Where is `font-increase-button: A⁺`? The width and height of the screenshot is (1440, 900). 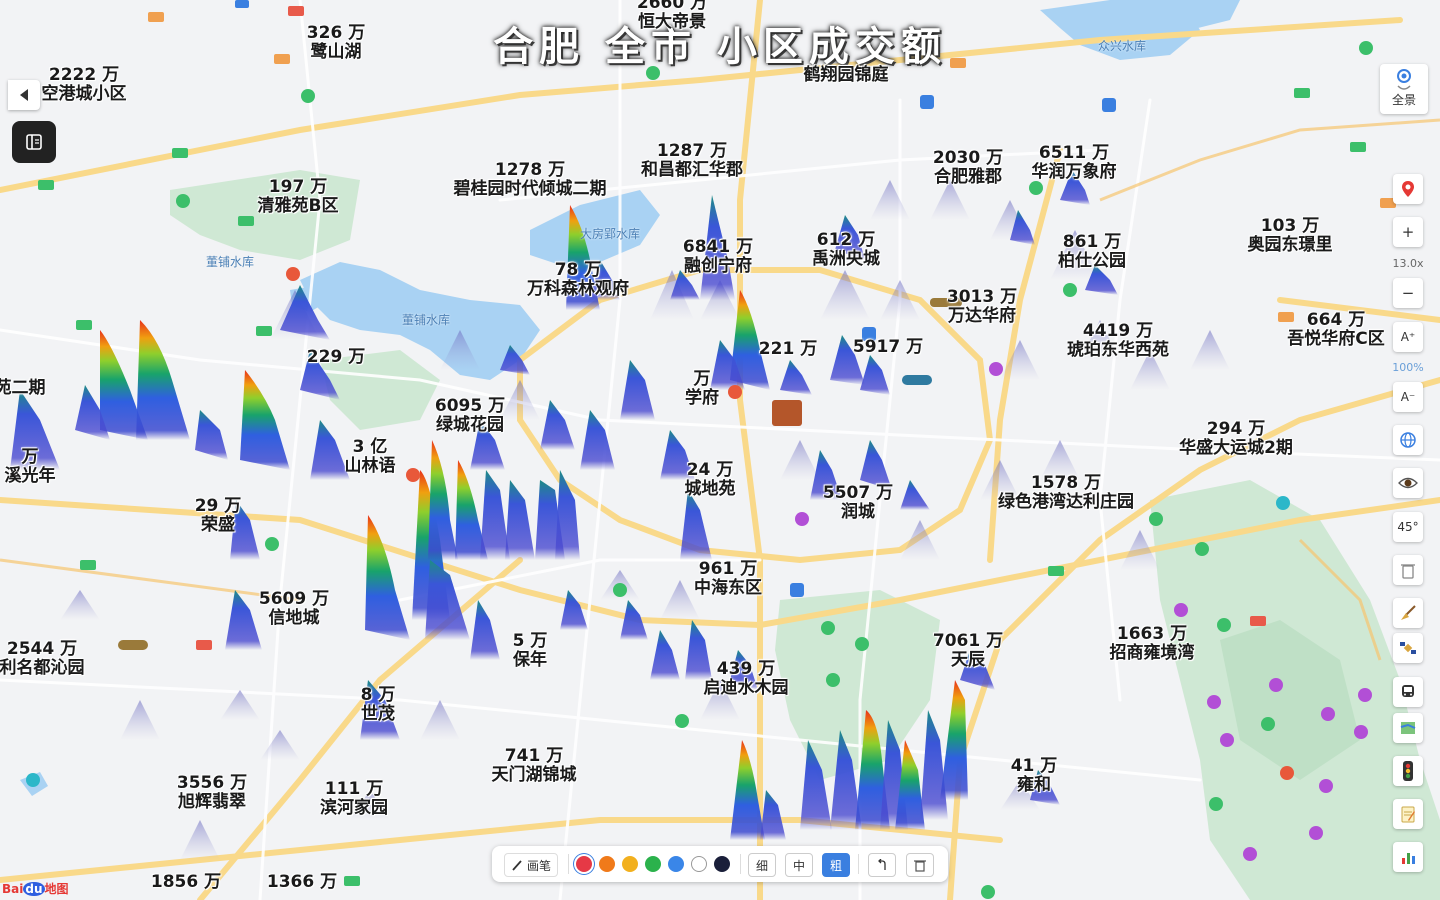 font-increase-button: A⁺ is located at coordinates (1408, 337).